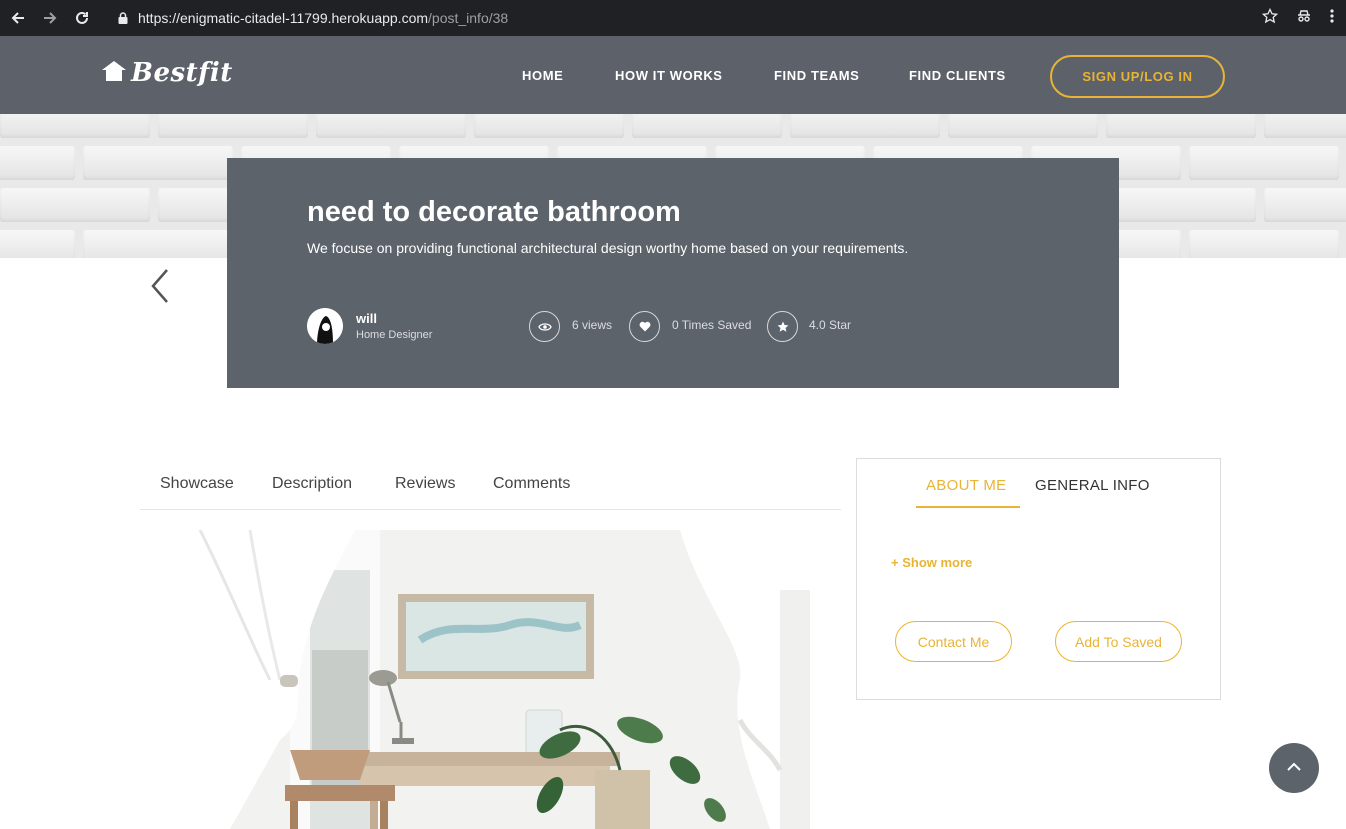  Describe the element at coordinates (312, 484) in the screenshot. I see `tab-description: Description` at that location.